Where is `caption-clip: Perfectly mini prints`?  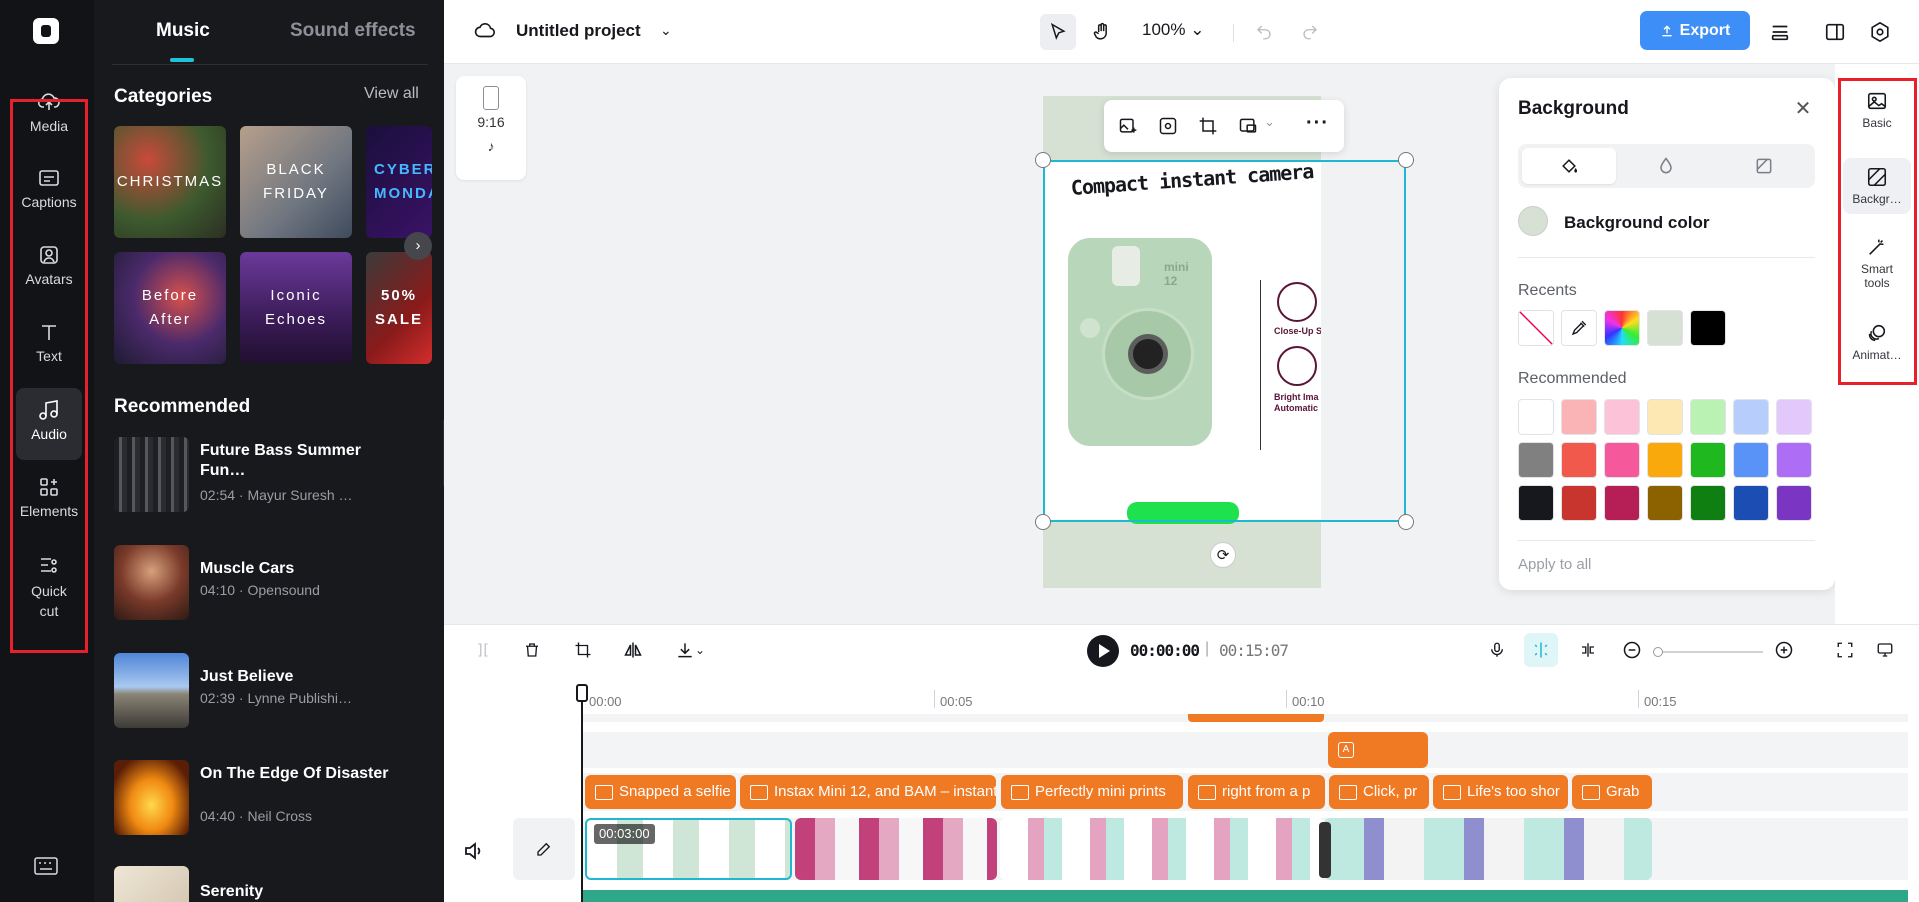 caption-clip: Perfectly mini prints is located at coordinates (1092, 792).